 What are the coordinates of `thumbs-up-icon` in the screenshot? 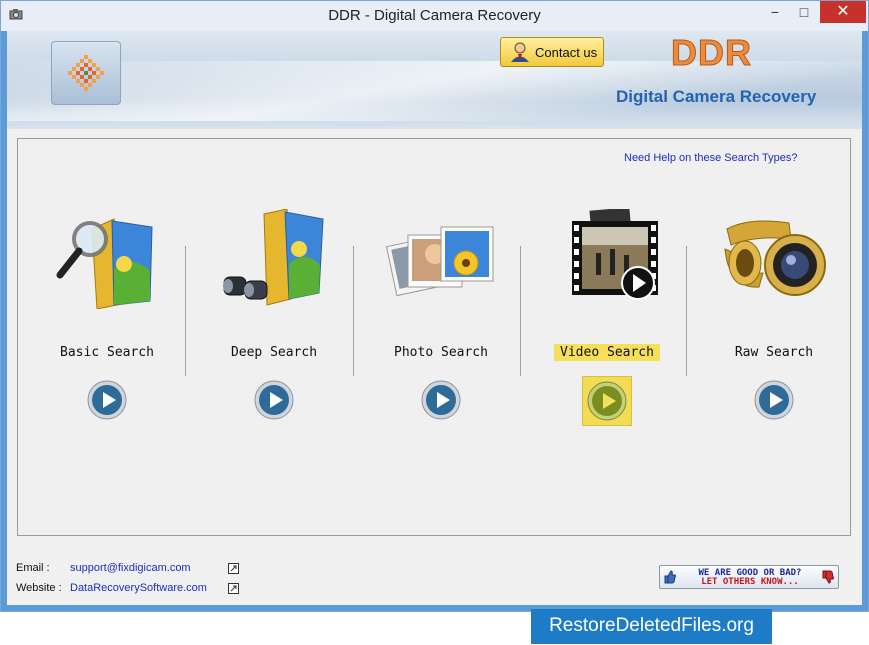 It's located at (670, 577).